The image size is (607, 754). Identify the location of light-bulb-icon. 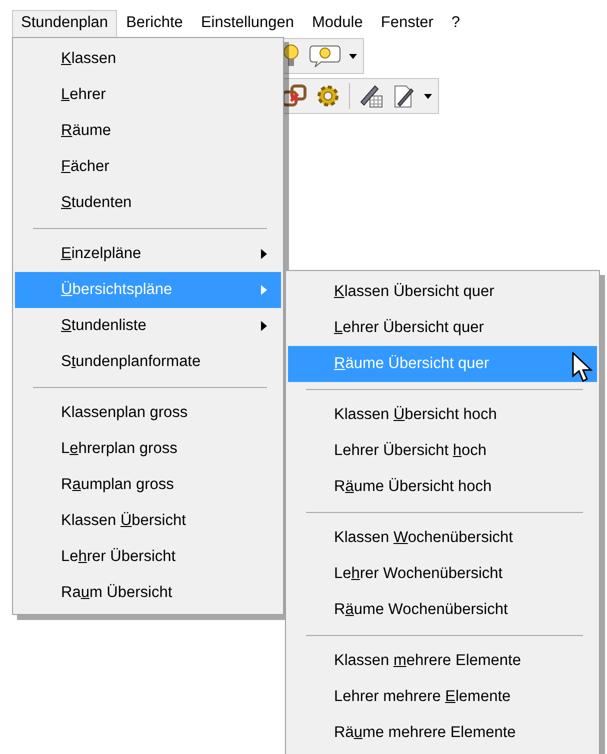
(291, 56).